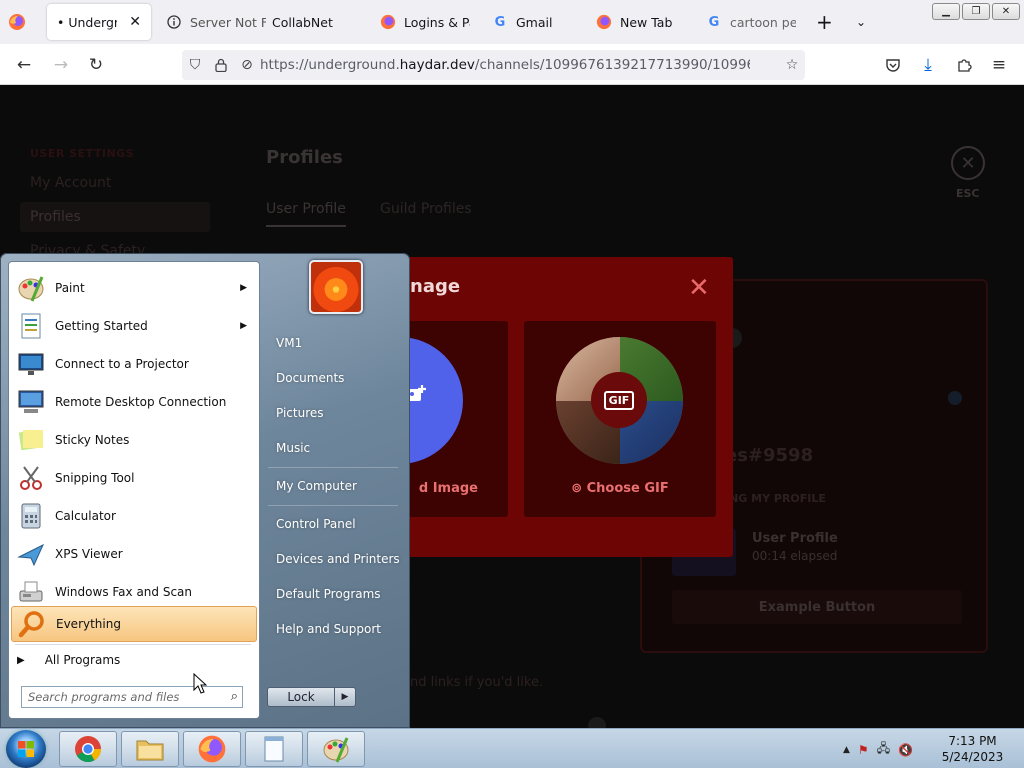 The image size is (1024, 768). What do you see at coordinates (317, 22) in the screenshot?
I see `tab-collabnet: CollabNet` at bounding box center [317, 22].